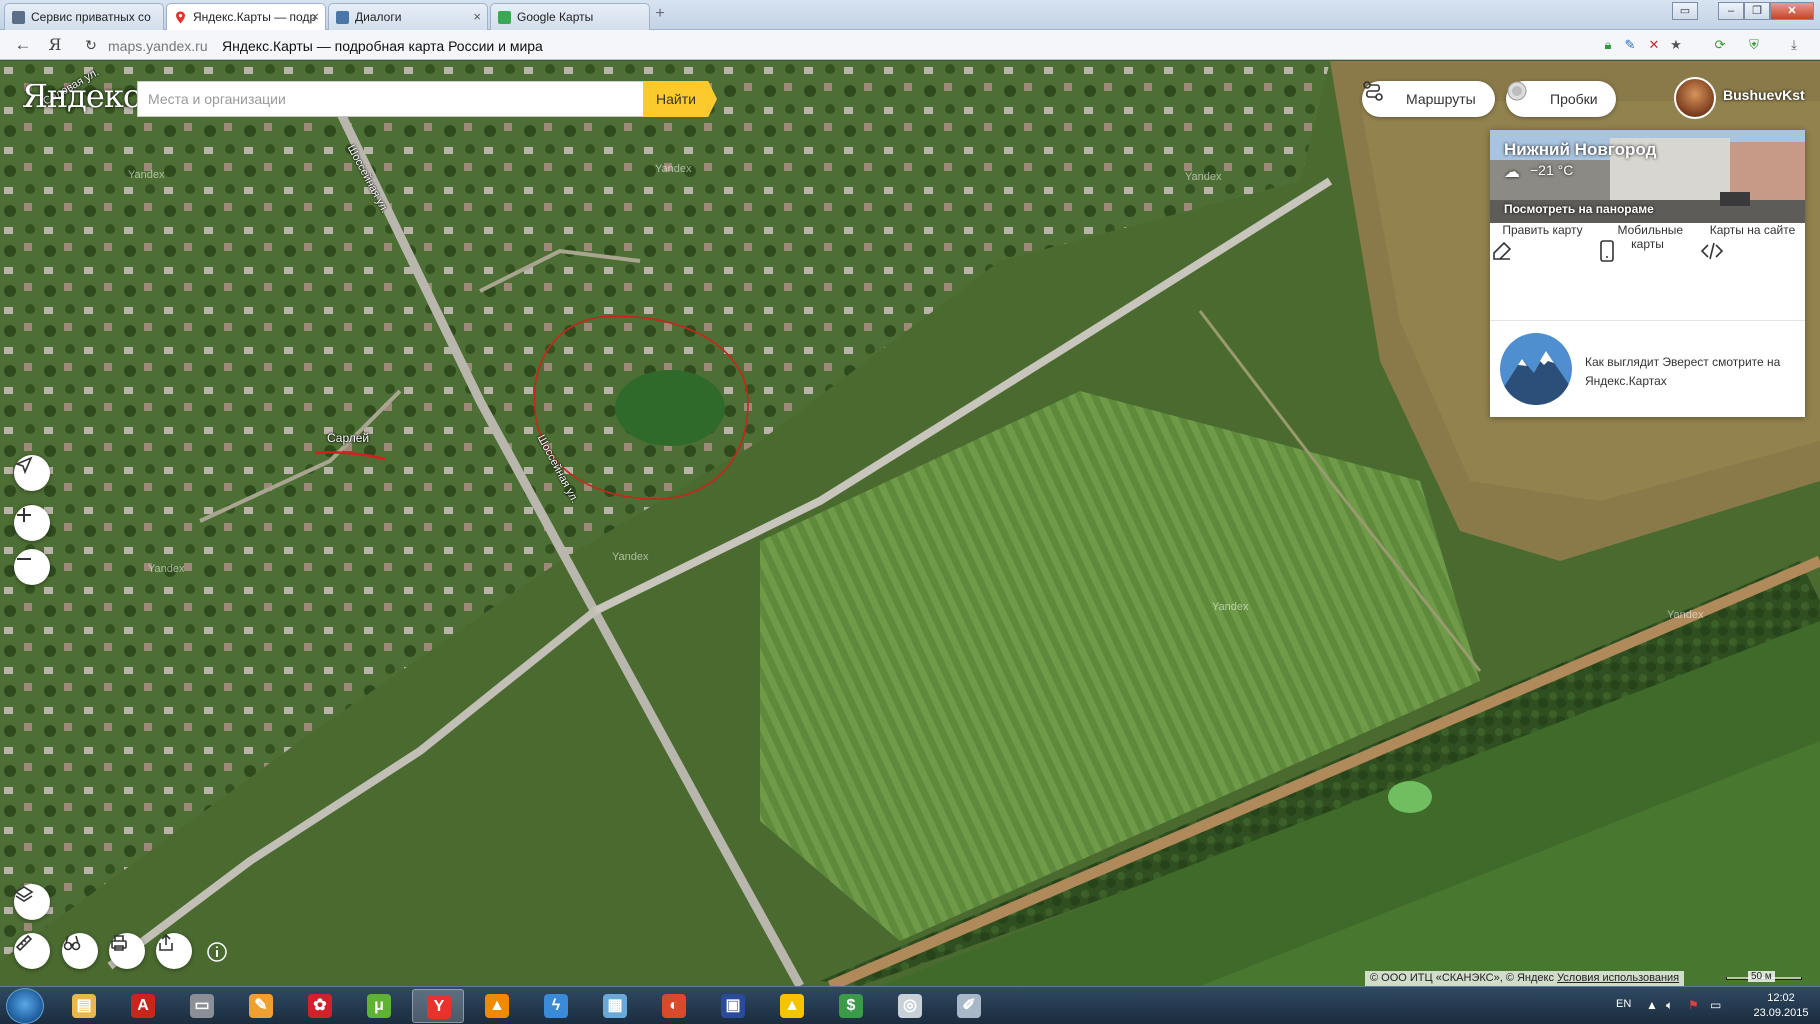 The width and height of the screenshot is (1820, 1024). I want to click on taskbar-app-vlc: ▲, so click(497, 1006).